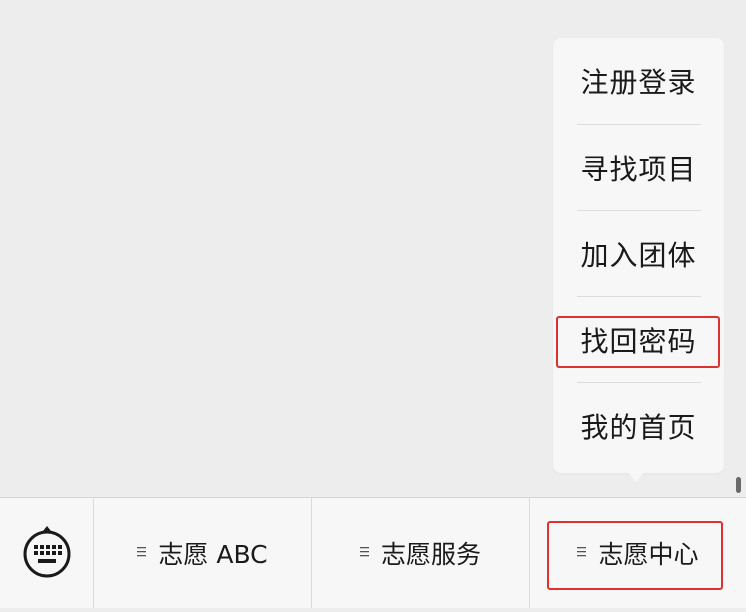 This screenshot has height=612, width=746. I want to click on tab-volunteer-abc: 志愿 ABC, so click(203, 553).